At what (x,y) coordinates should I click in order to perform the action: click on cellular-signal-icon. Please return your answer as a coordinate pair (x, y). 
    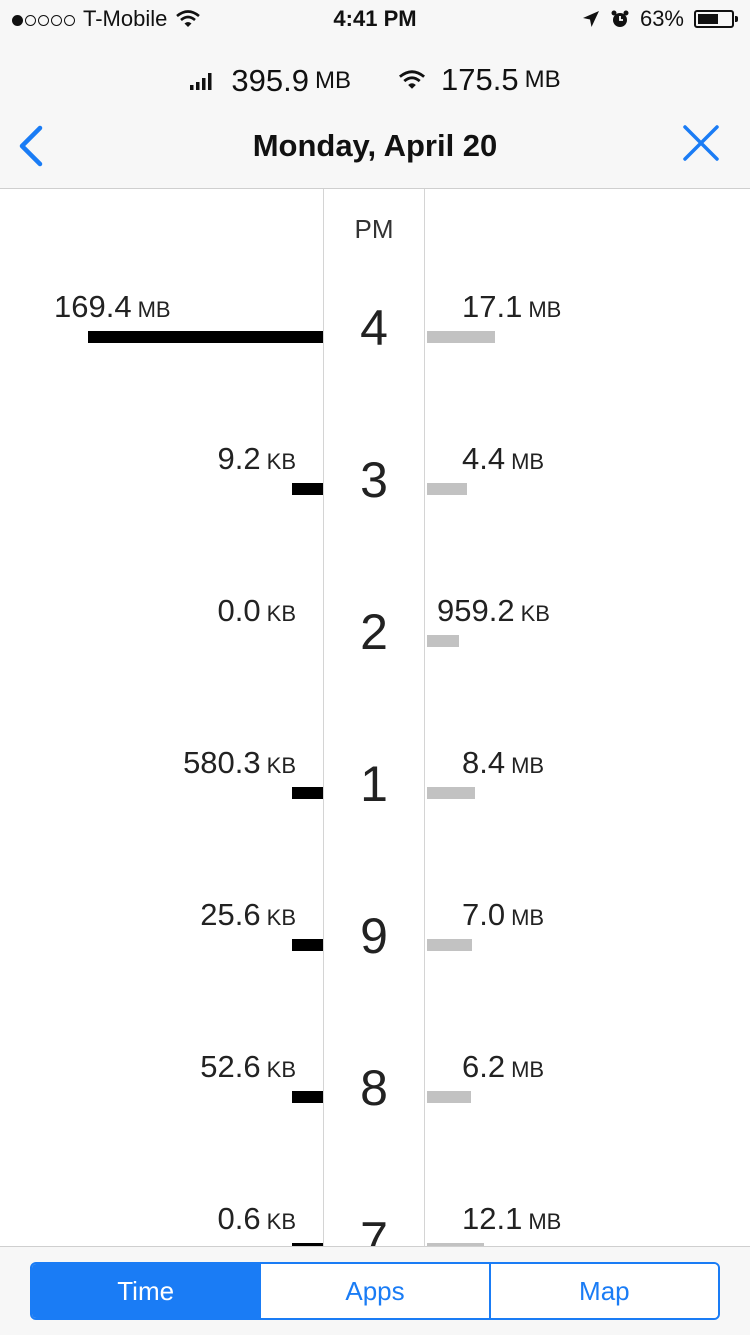
    Looking at the image, I should click on (201, 81).